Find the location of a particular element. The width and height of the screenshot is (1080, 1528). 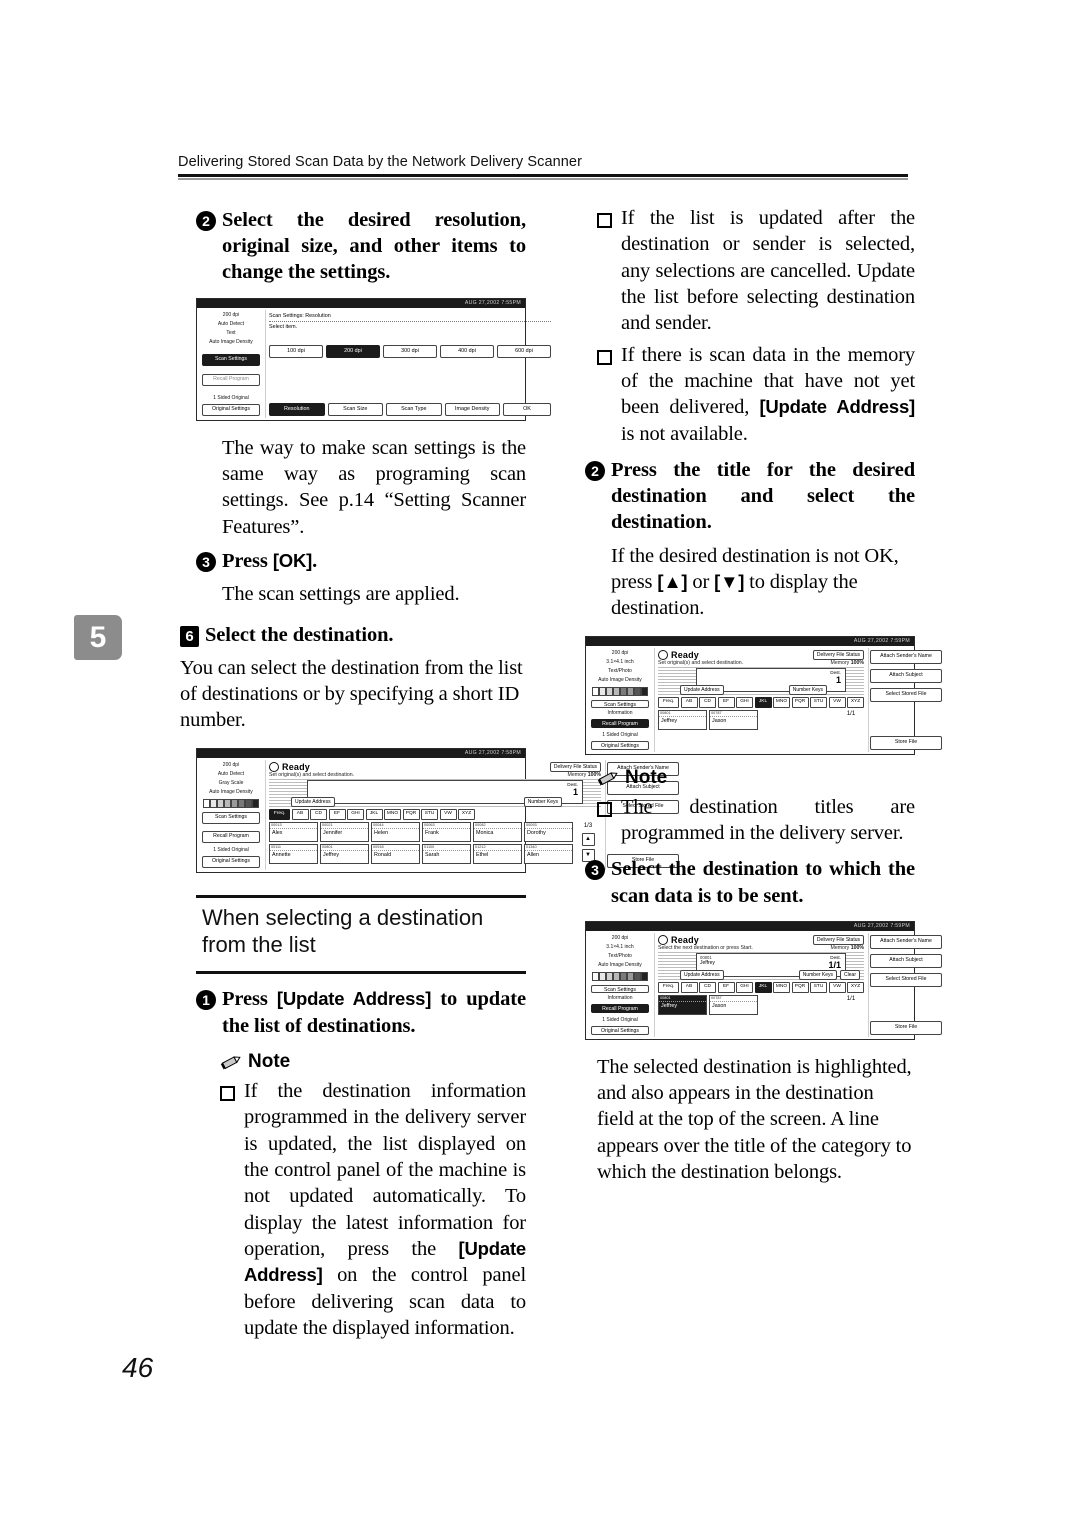

tab-resolution: Resolution is located at coordinates (297, 409).